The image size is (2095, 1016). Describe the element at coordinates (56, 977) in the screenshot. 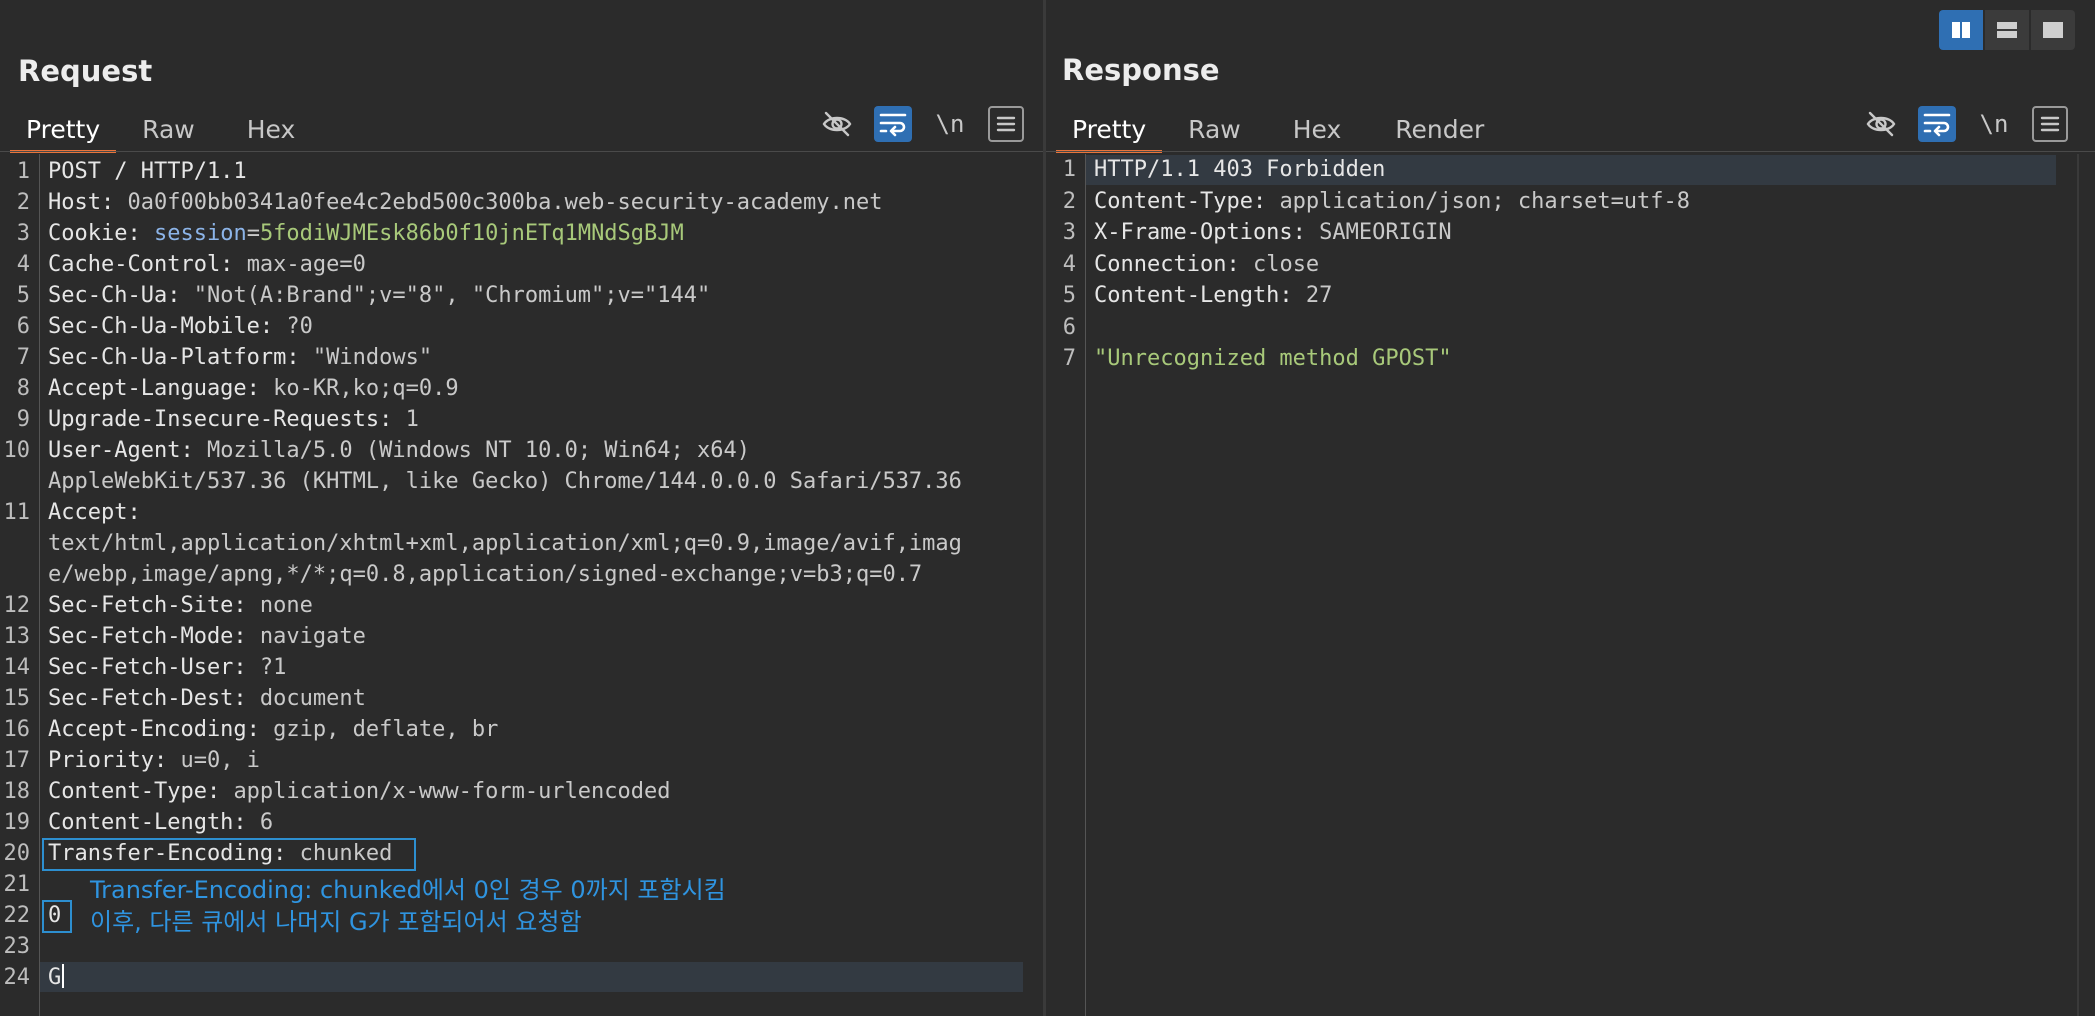

I see `line-content: G` at that location.